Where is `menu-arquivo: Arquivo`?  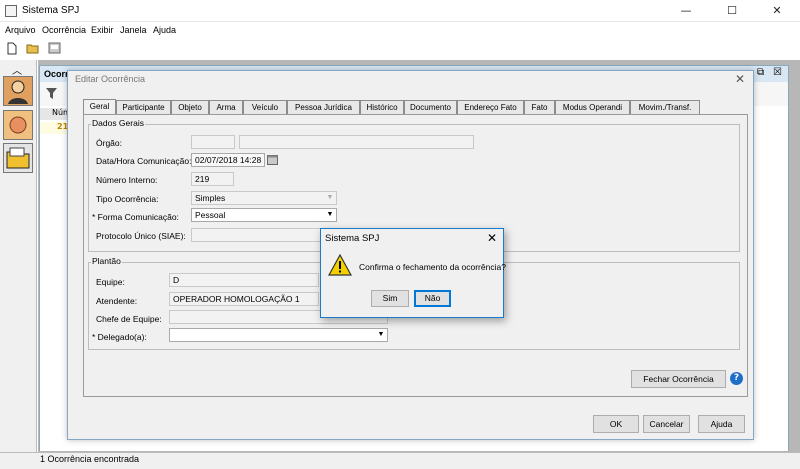 menu-arquivo: Arquivo is located at coordinates (20, 30).